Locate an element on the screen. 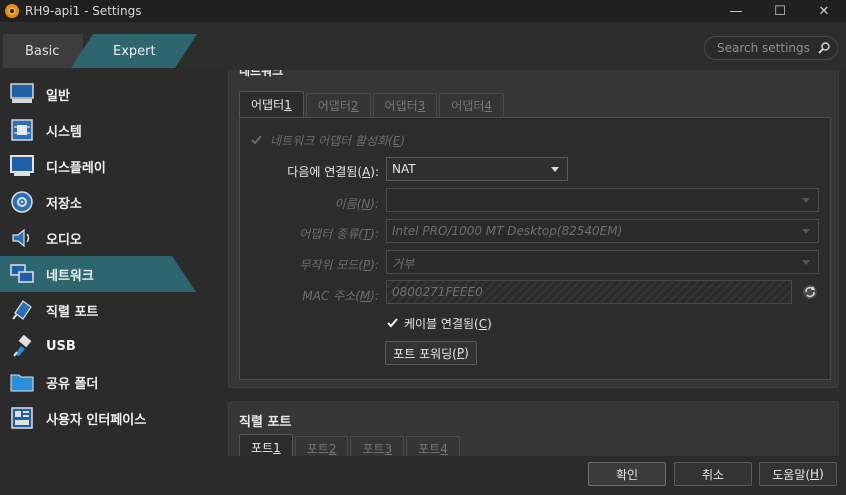 Image resolution: width=846 pixels, height=495 pixels. cable-connected-checkbox is located at coordinates (392, 322).